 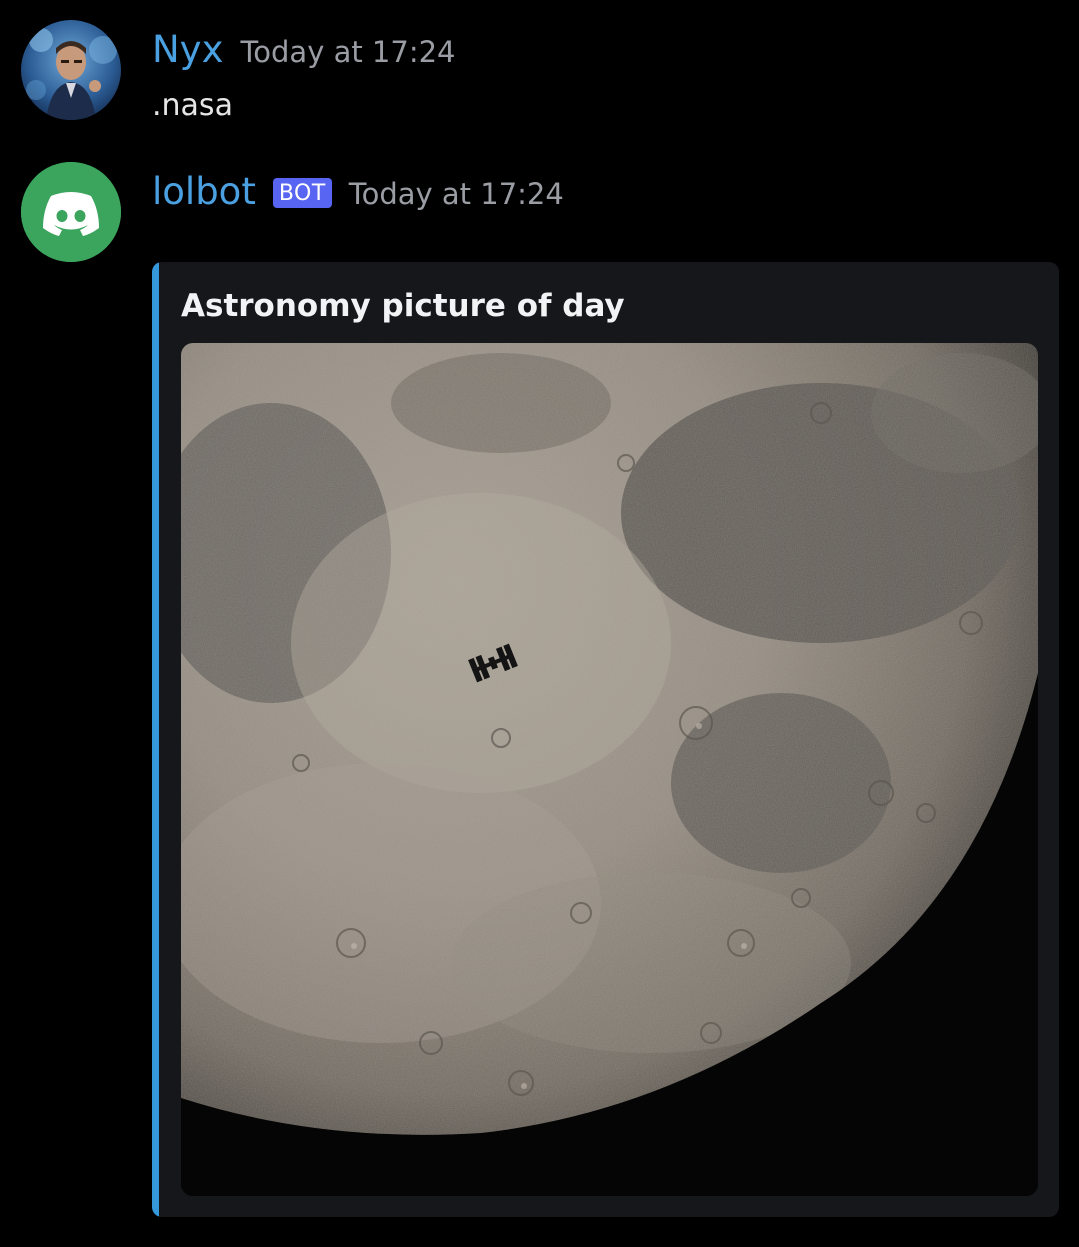 What do you see at coordinates (192, 105) in the screenshot?
I see `message-content: .nasa` at bounding box center [192, 105].